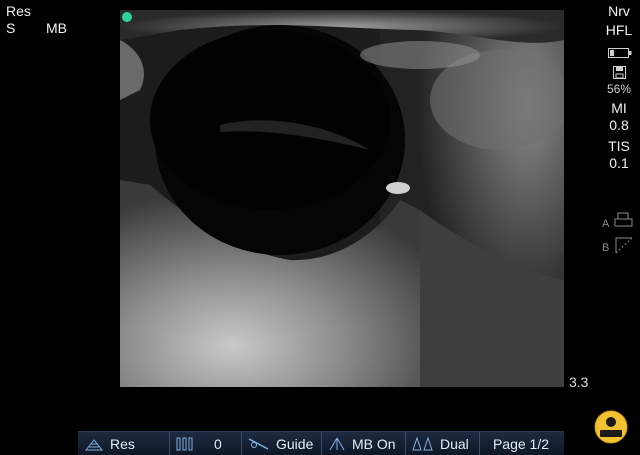  Describe the element at coordinates (127, 17) in the screenshot. I see `orientation-marker` at that location.